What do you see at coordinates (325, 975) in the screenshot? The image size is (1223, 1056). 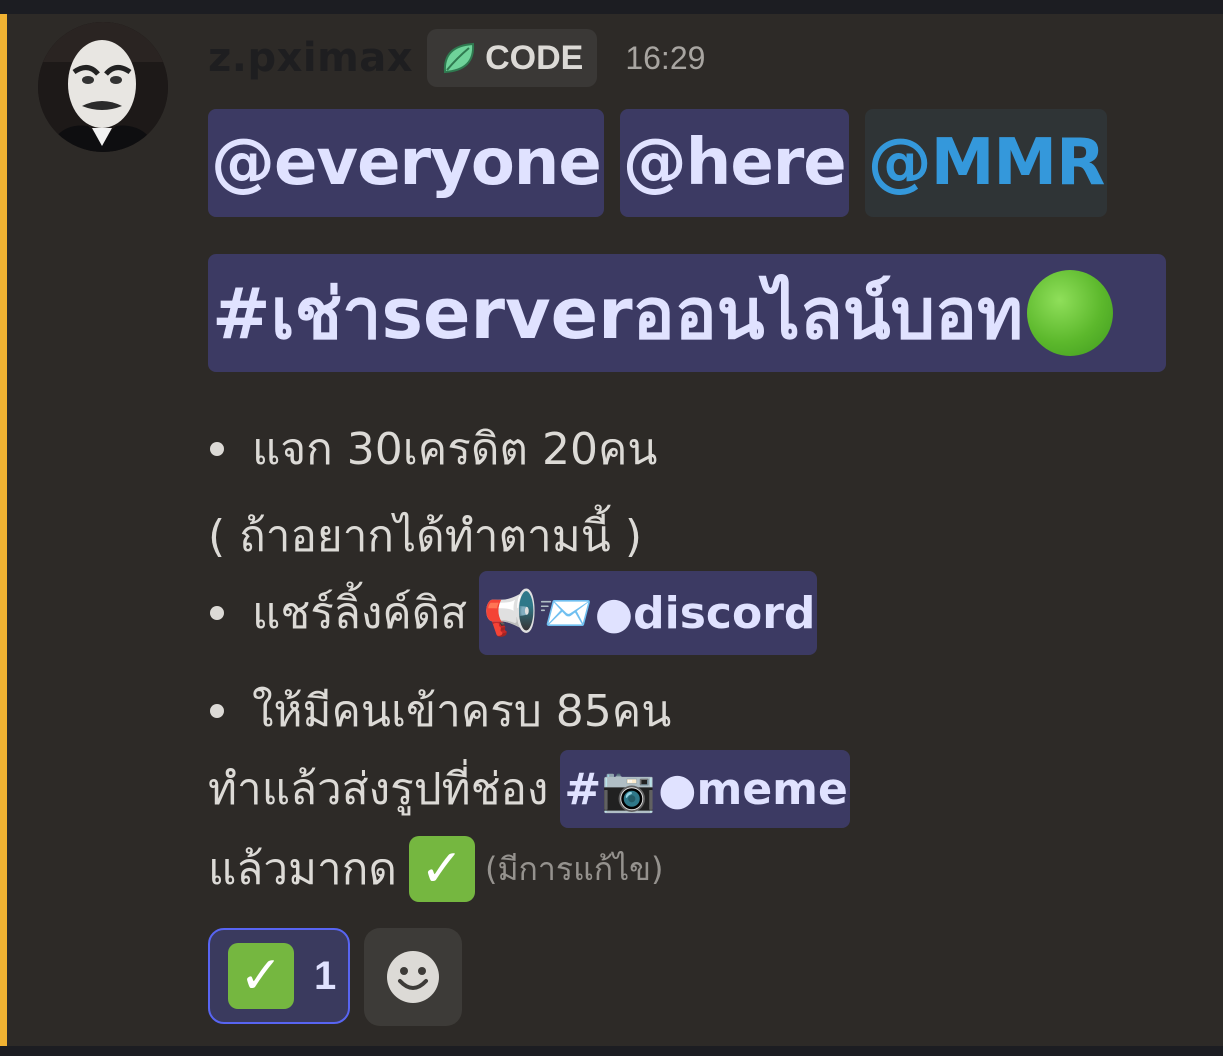 I see `reaction-count: 1` at bounding box center [325, 975].